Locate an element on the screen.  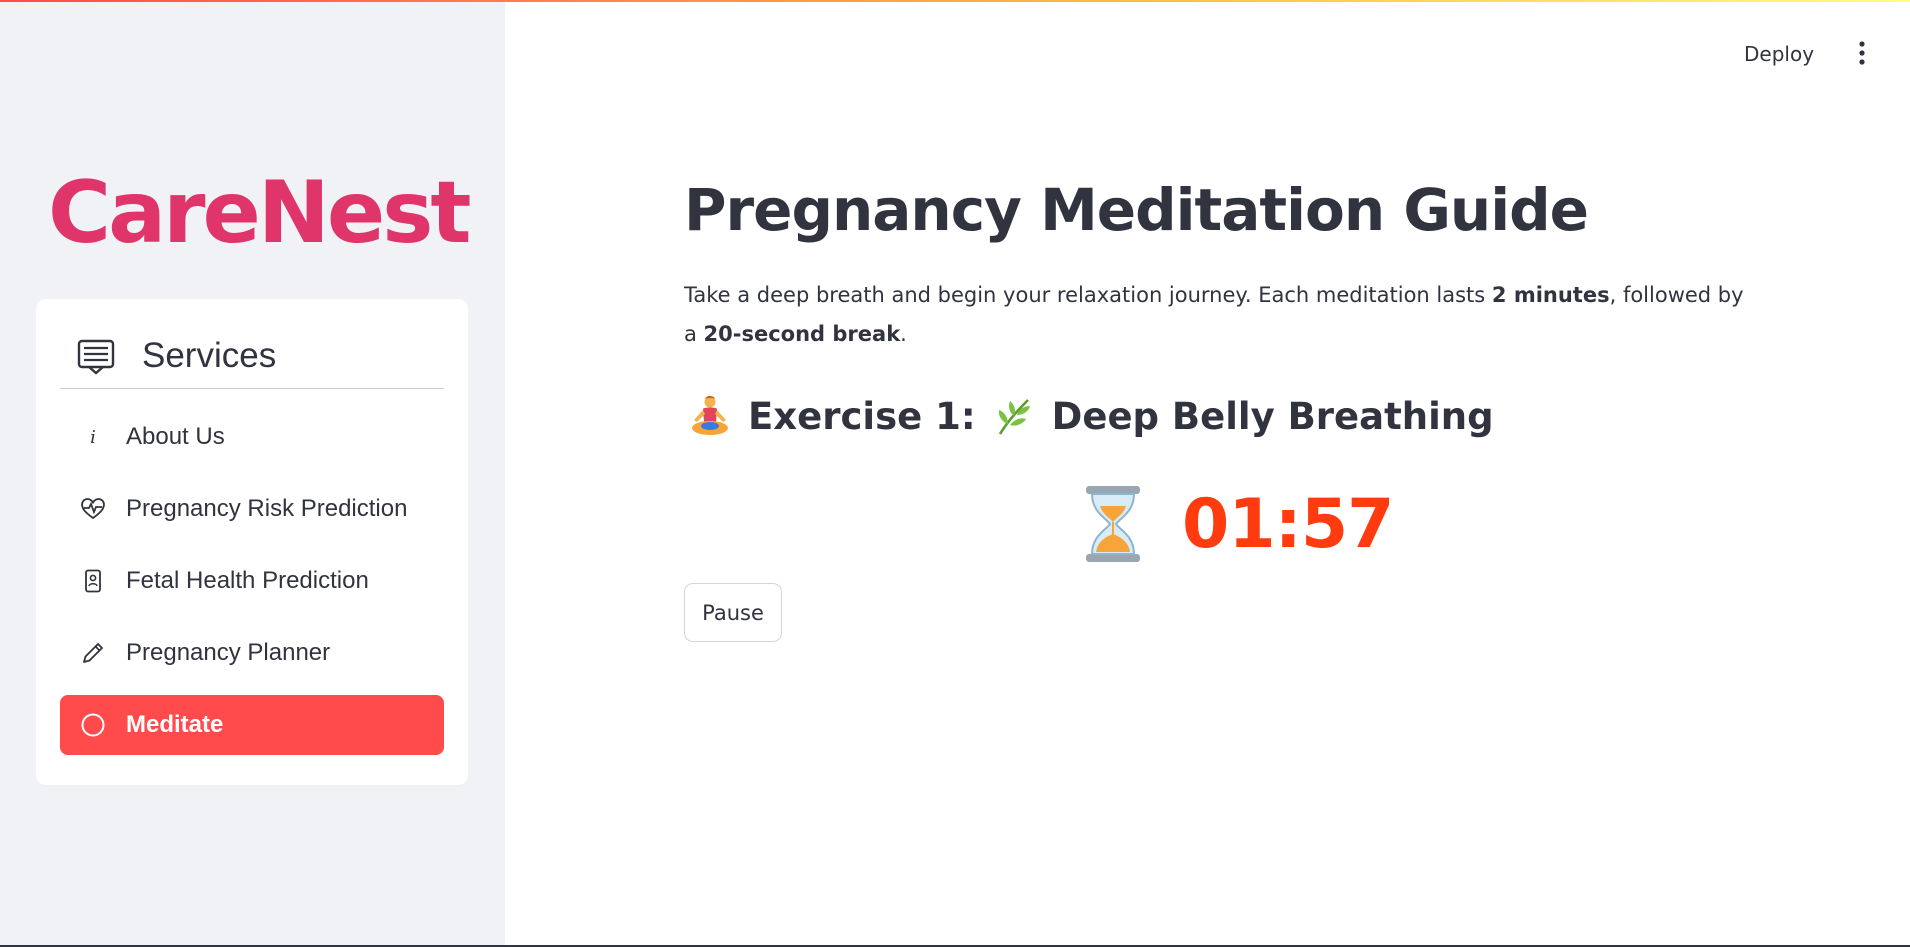
exercise-heading: Exercise 1: Deep Belly Breathing is located at coordinates (1091, 416).